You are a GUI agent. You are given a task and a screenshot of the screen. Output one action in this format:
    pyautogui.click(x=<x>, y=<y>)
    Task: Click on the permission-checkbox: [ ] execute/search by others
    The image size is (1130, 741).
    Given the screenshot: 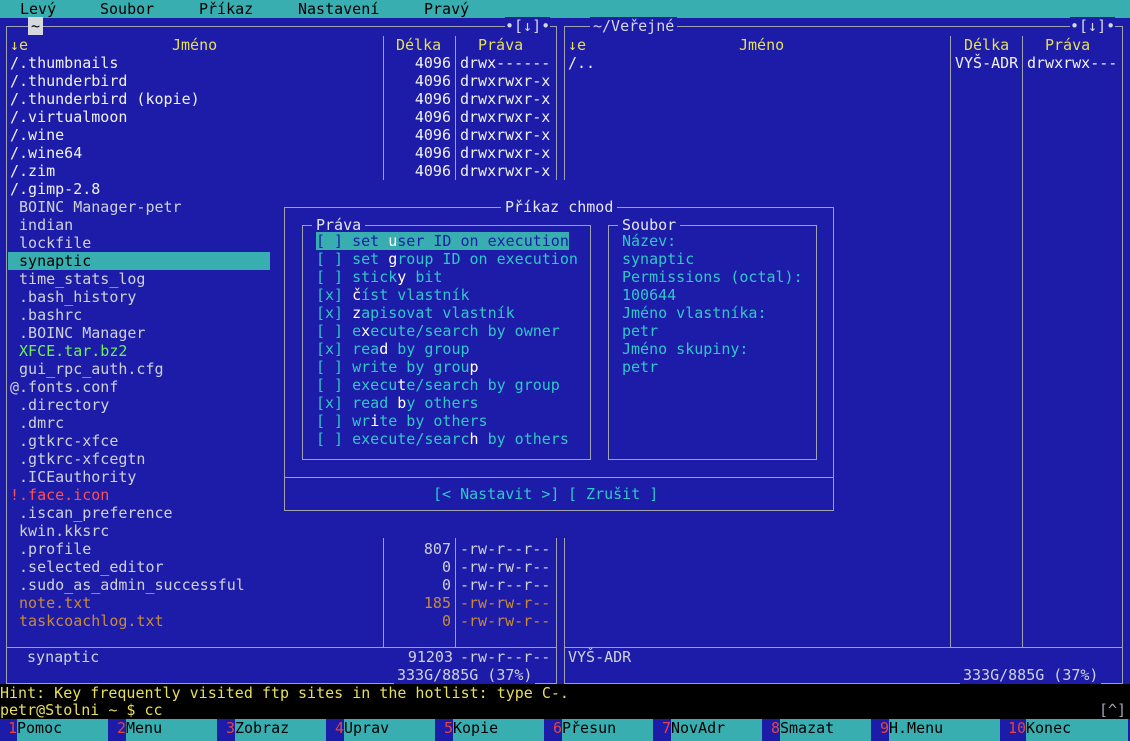 What is the action you would take?
    pyautogui.click(x=442, y=439)
    